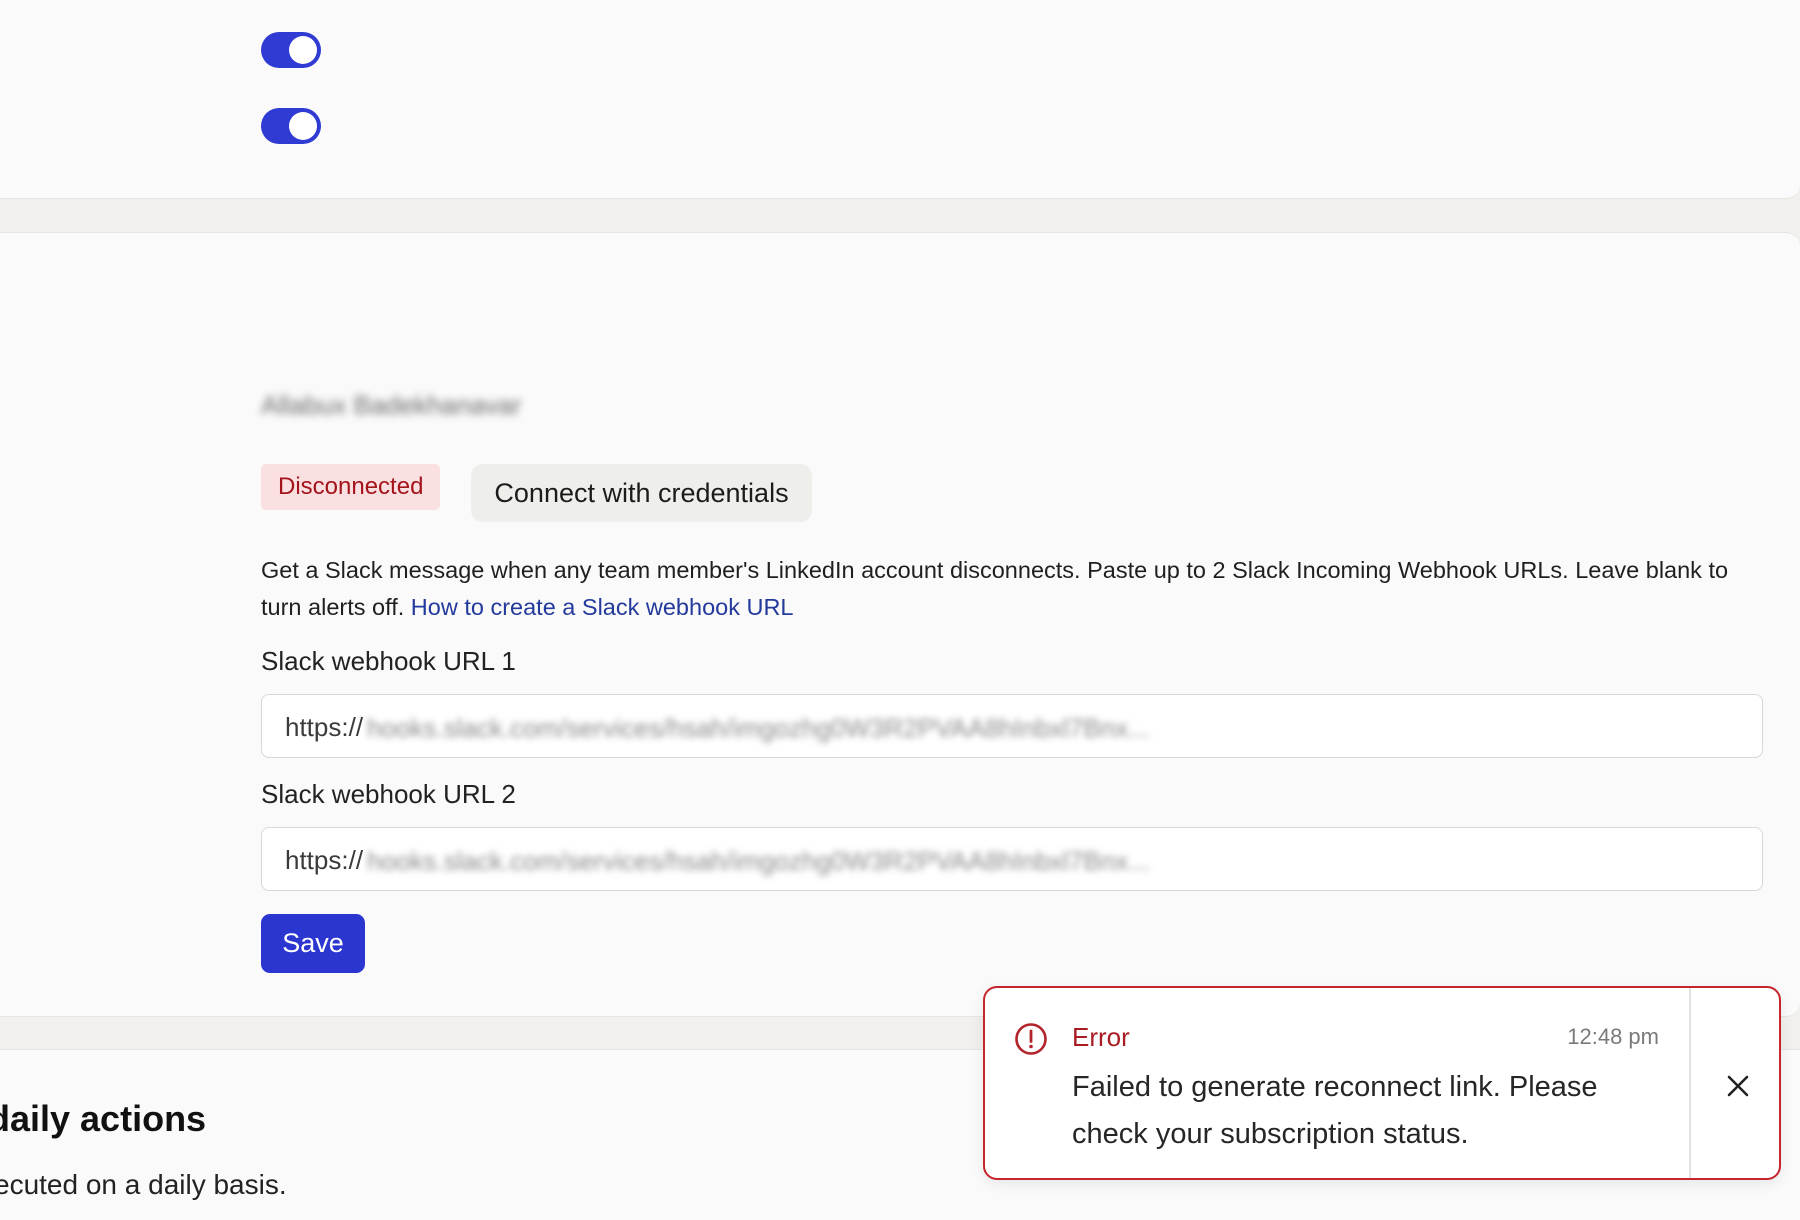 The image size is (1800, 1220). What do you see at coordinates (602, 607) in the screenshot?
I see `slack-webhook-help-link: How to create a Slack webhook URL` at bounding box center [602, 607].